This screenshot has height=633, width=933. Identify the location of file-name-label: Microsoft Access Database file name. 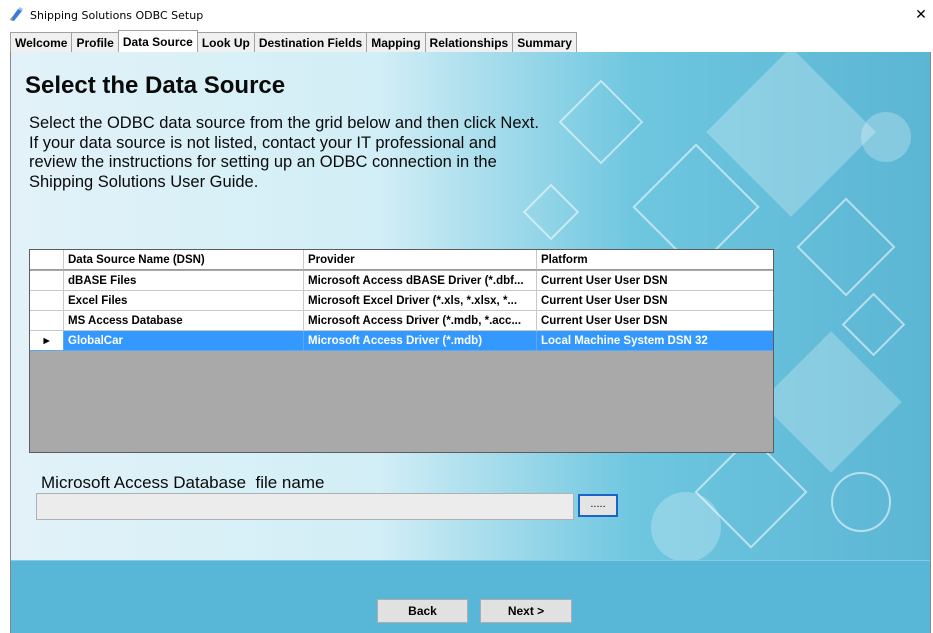
(183, 482).